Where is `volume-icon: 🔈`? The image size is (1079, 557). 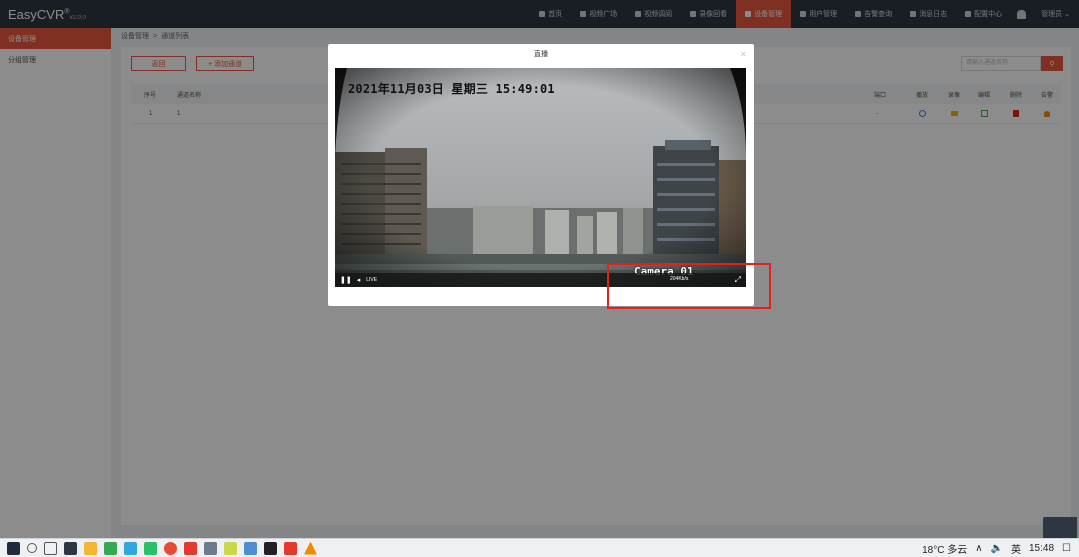
volume-icon: 🔈 is located at coordinates (997, 548).